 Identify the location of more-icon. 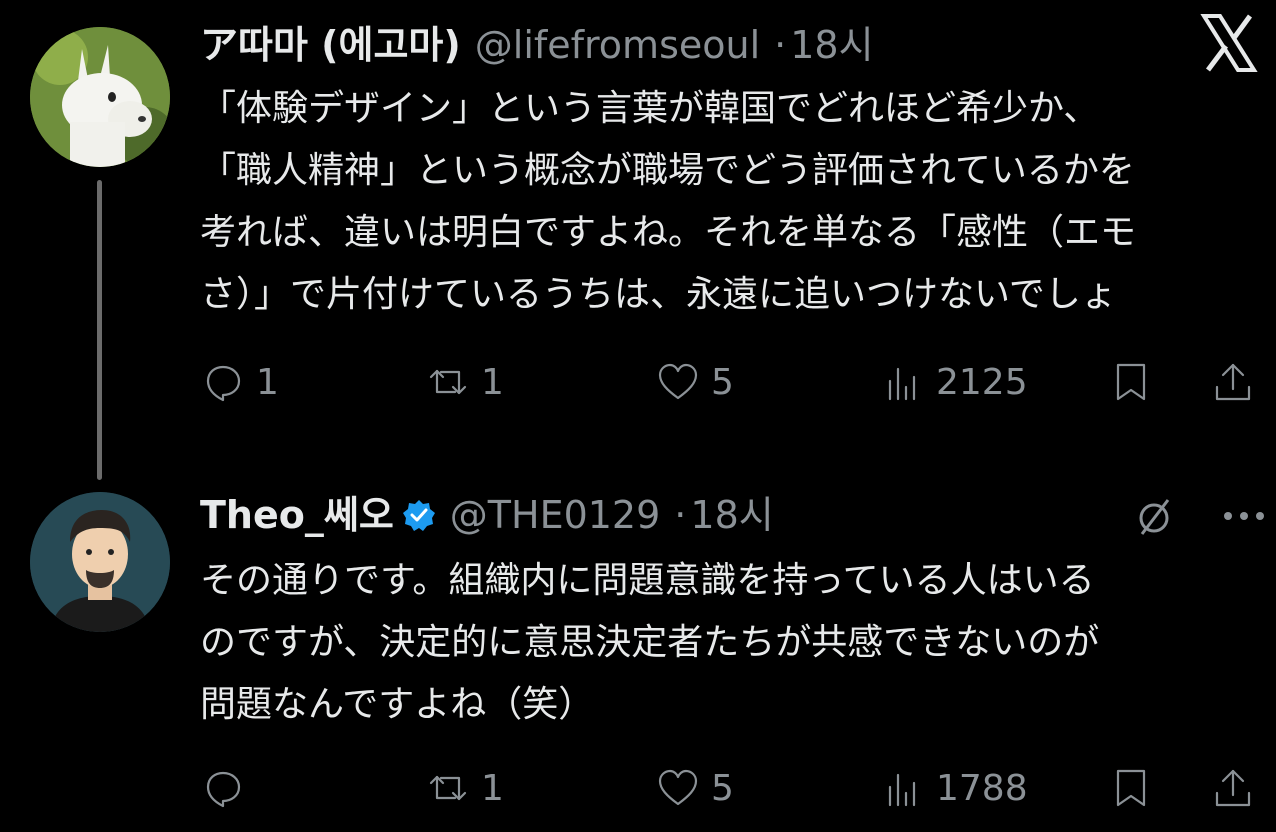
(1244, 516).